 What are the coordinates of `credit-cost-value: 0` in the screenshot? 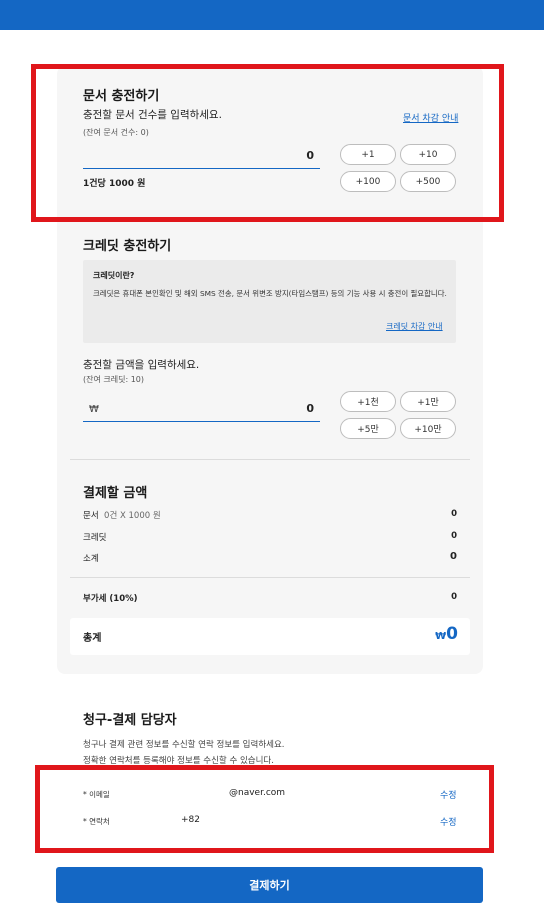 It's located at (454, 536).